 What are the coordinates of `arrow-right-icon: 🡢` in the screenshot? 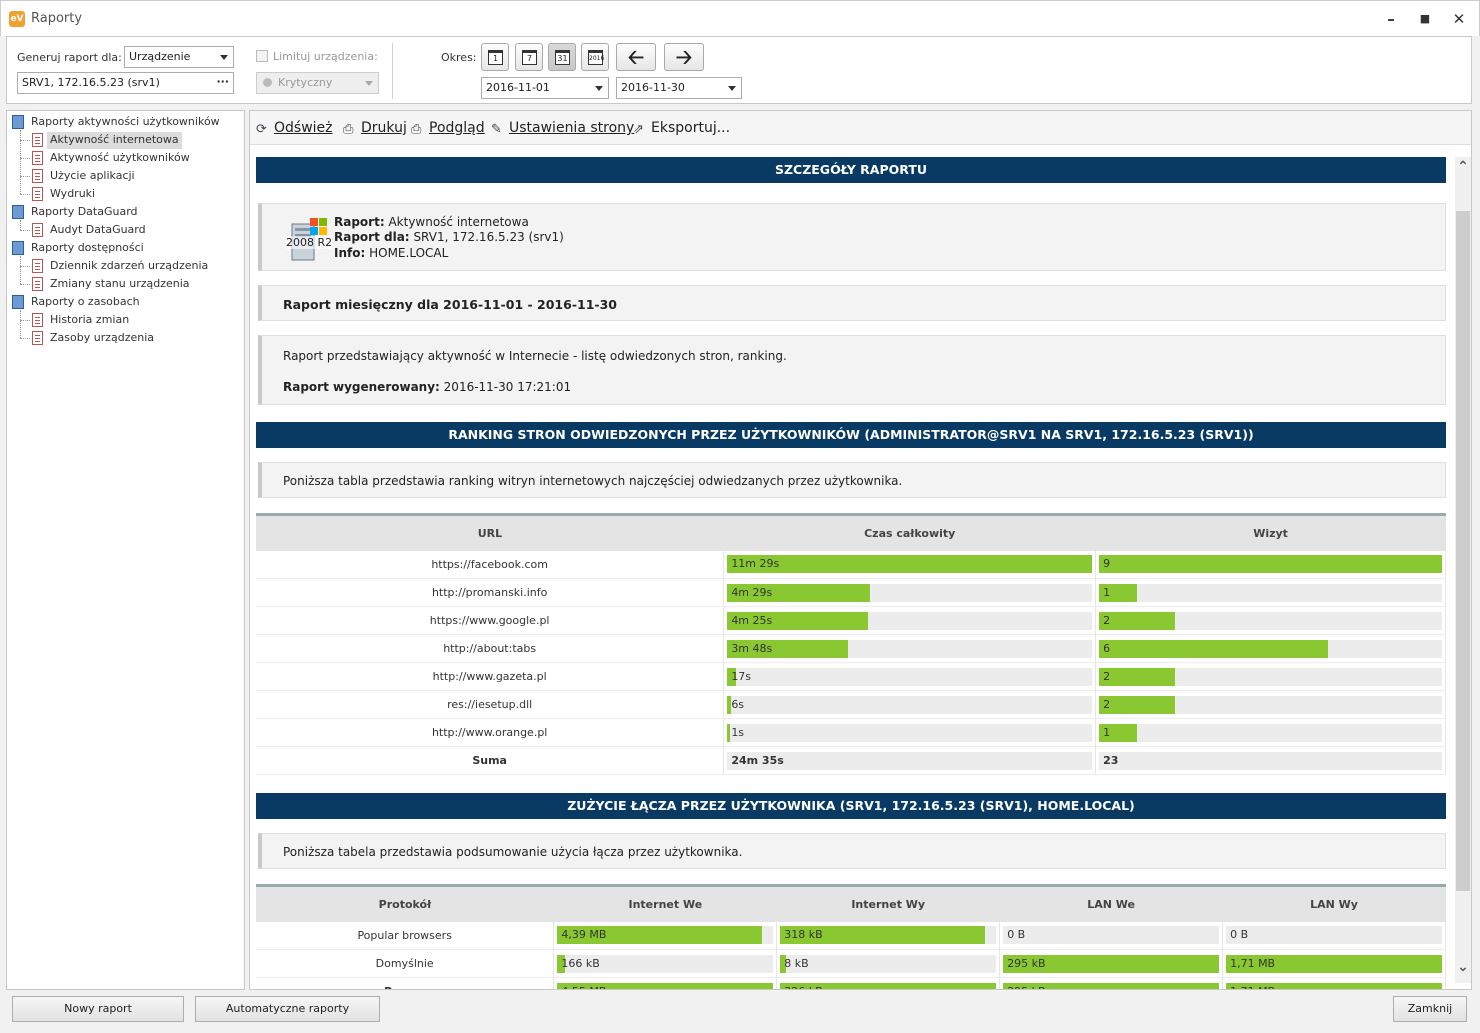 It's located at (684, 57).